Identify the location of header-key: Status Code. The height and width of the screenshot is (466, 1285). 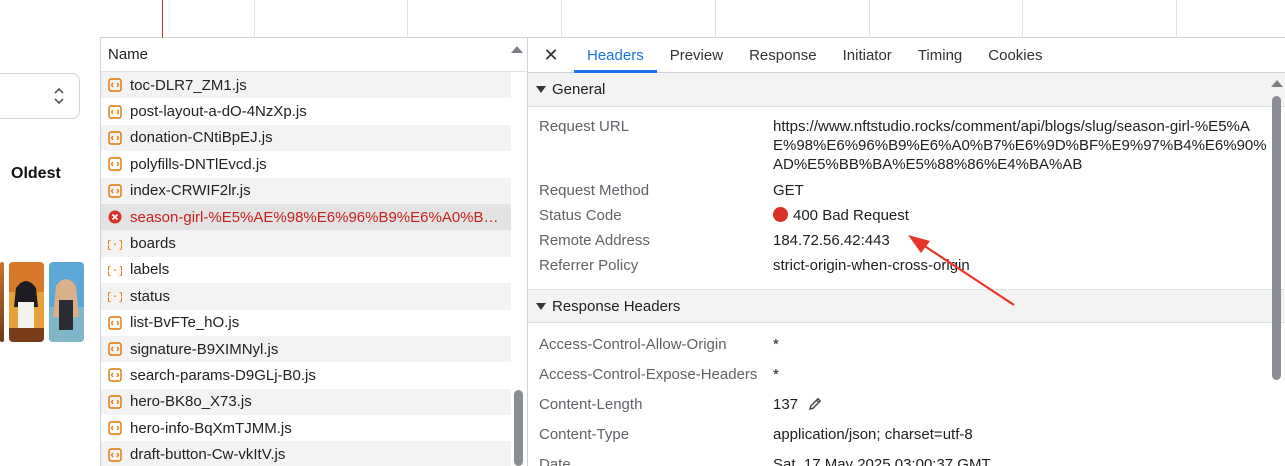
(580, 215).